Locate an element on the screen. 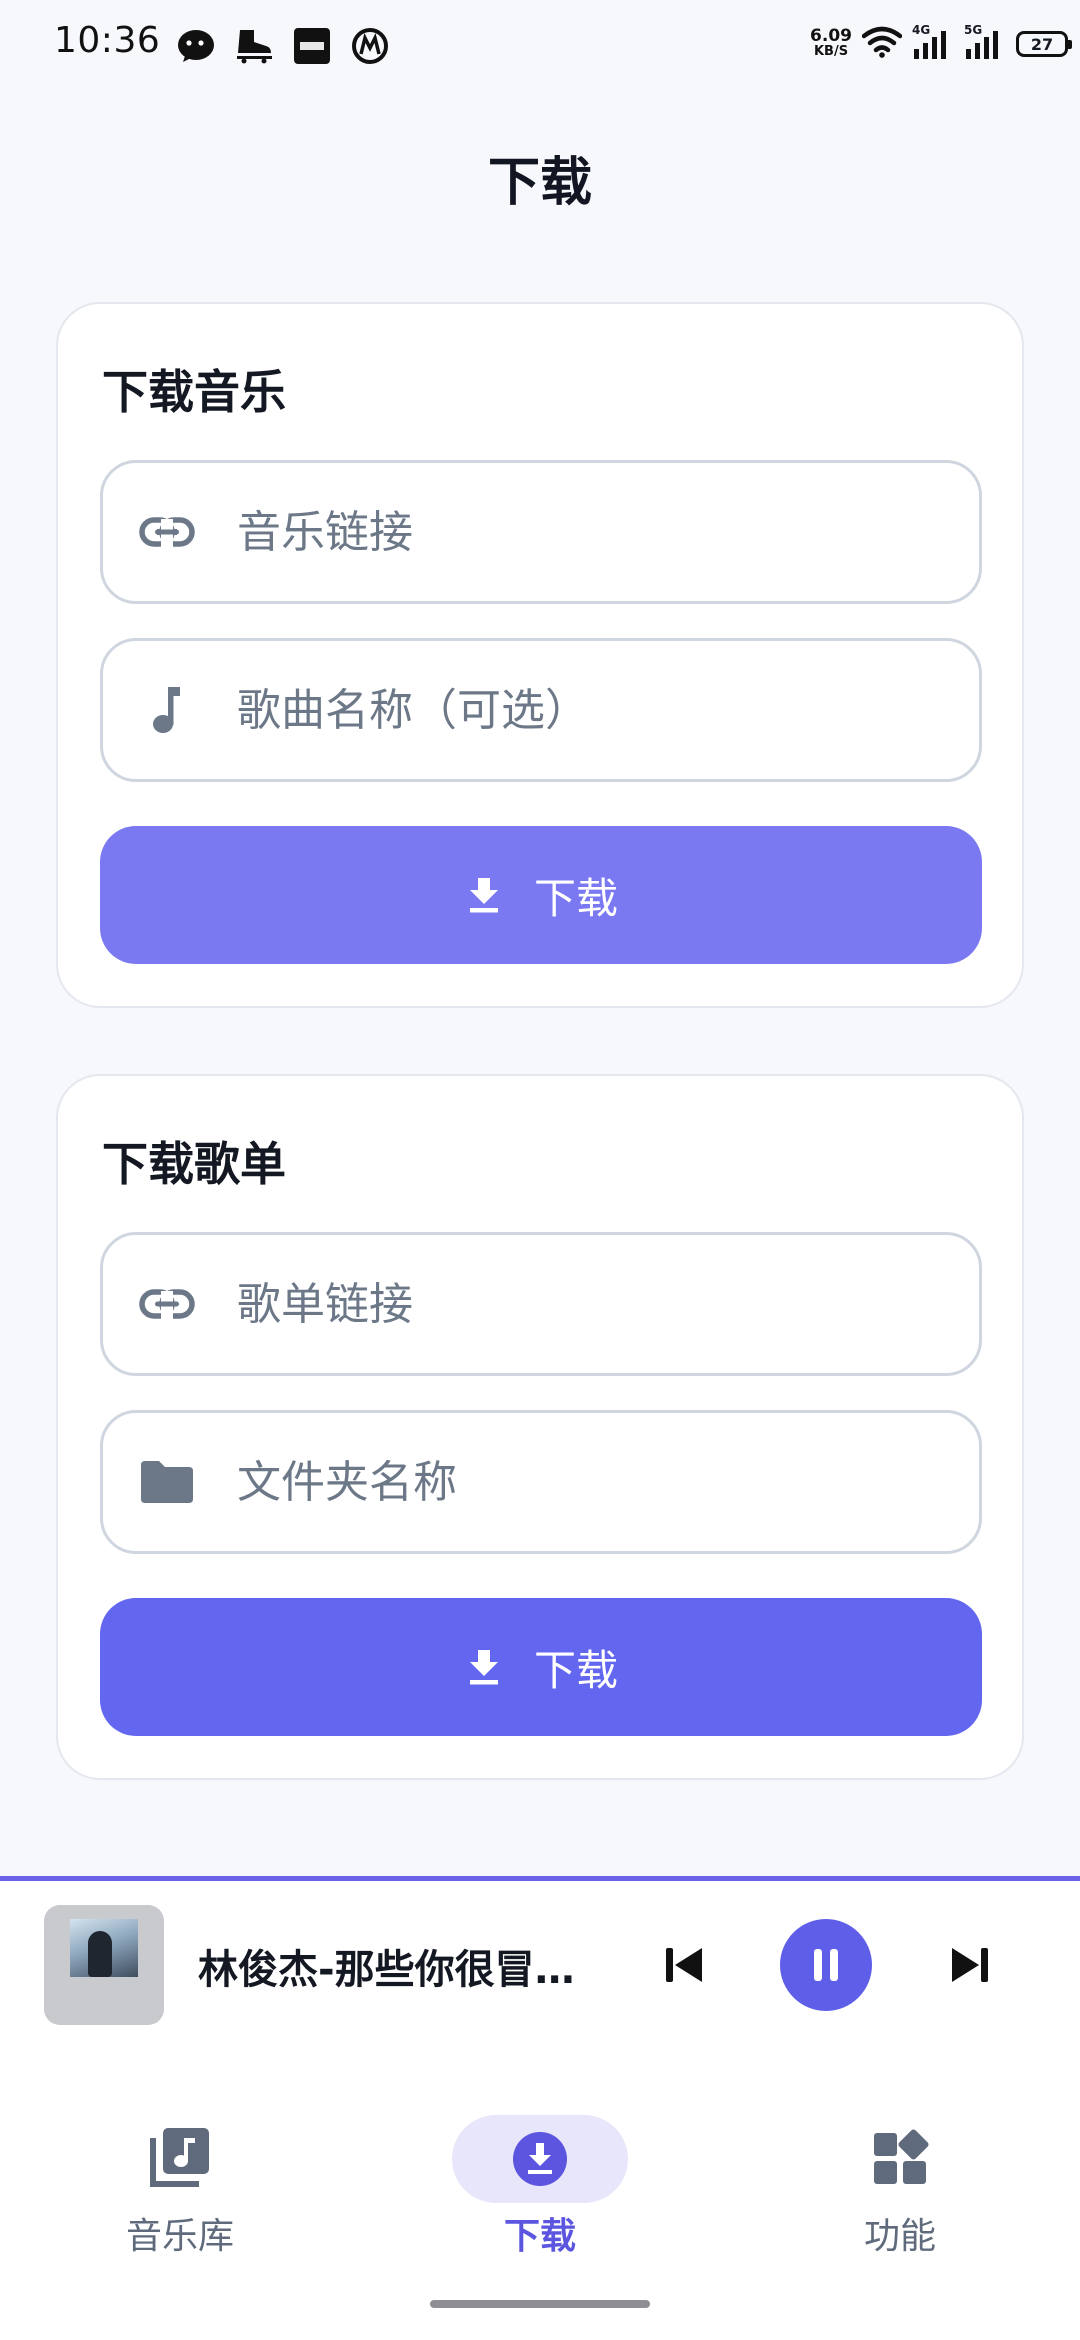 The image size is (1080, 2340). download-music-title: 下载音乐 is located at coordinates (194, 392).